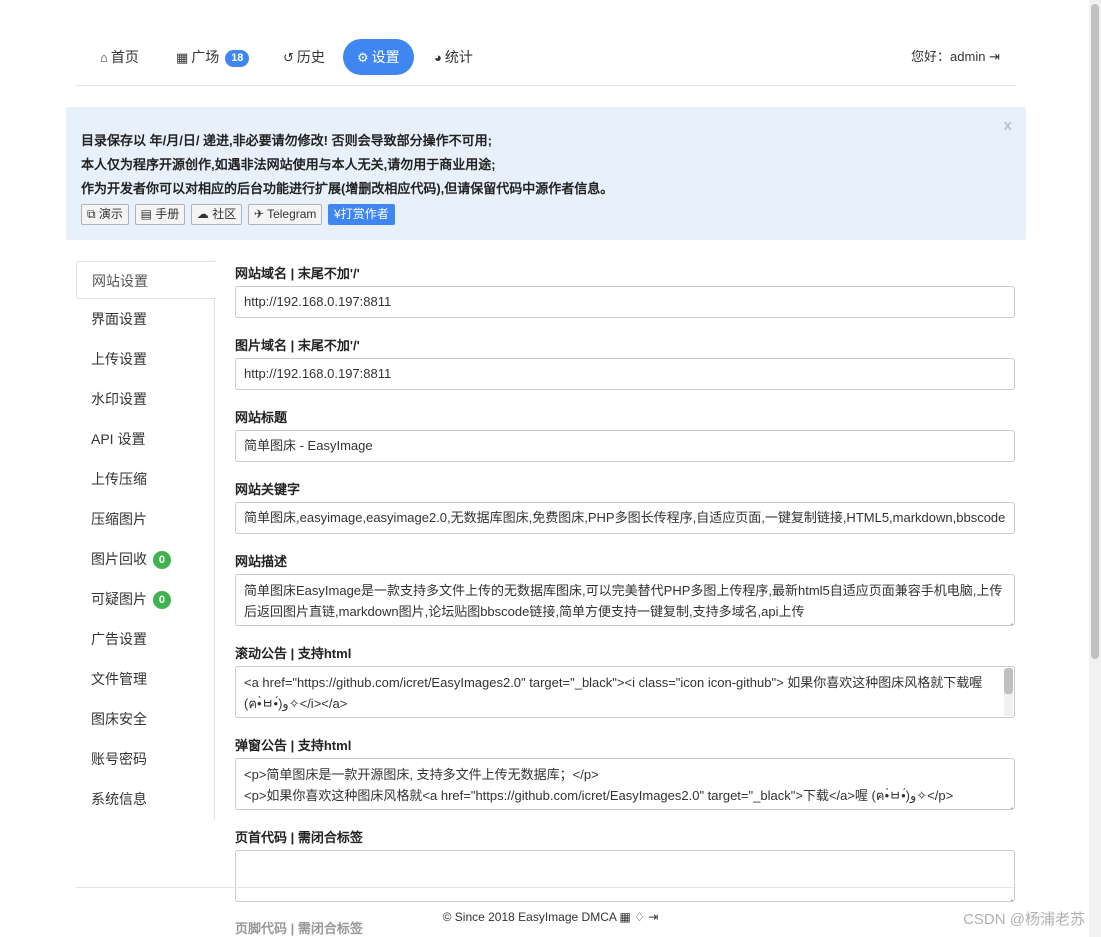  Describe the element at coordinates (145, 679) in the screenshot. I see `sidebar-item-file-manager: 文件管理` at that location.